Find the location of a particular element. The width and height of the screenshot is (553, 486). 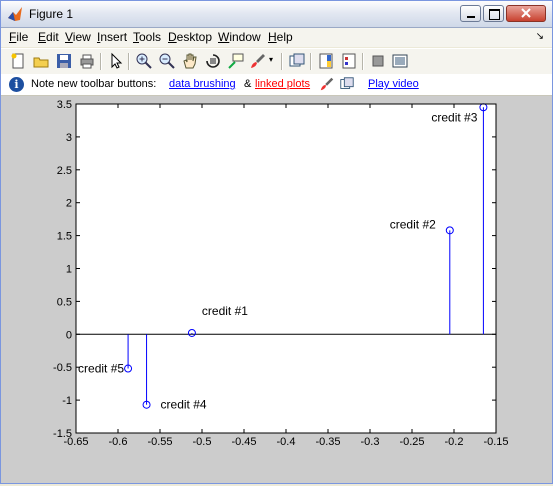

x-tick-label: -0.15 is located at coordinates (495, 442).